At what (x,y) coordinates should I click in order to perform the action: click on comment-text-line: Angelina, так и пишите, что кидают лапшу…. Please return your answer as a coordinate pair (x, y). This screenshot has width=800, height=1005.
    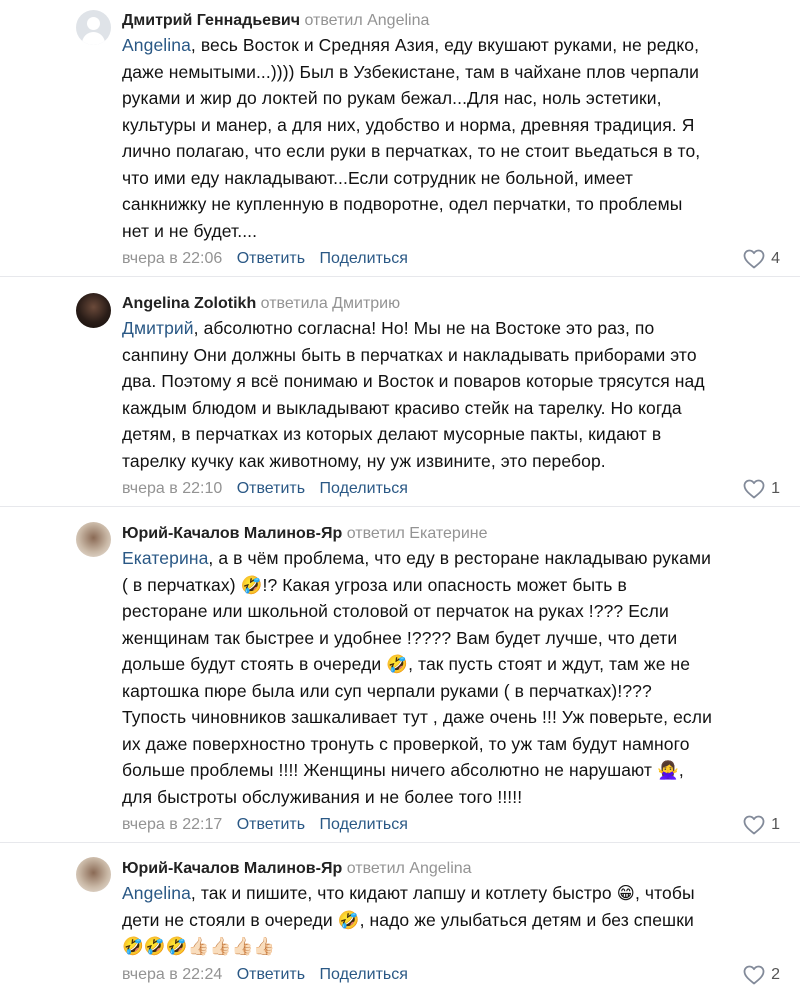
    Looking at the image, I should click on (451, 893).